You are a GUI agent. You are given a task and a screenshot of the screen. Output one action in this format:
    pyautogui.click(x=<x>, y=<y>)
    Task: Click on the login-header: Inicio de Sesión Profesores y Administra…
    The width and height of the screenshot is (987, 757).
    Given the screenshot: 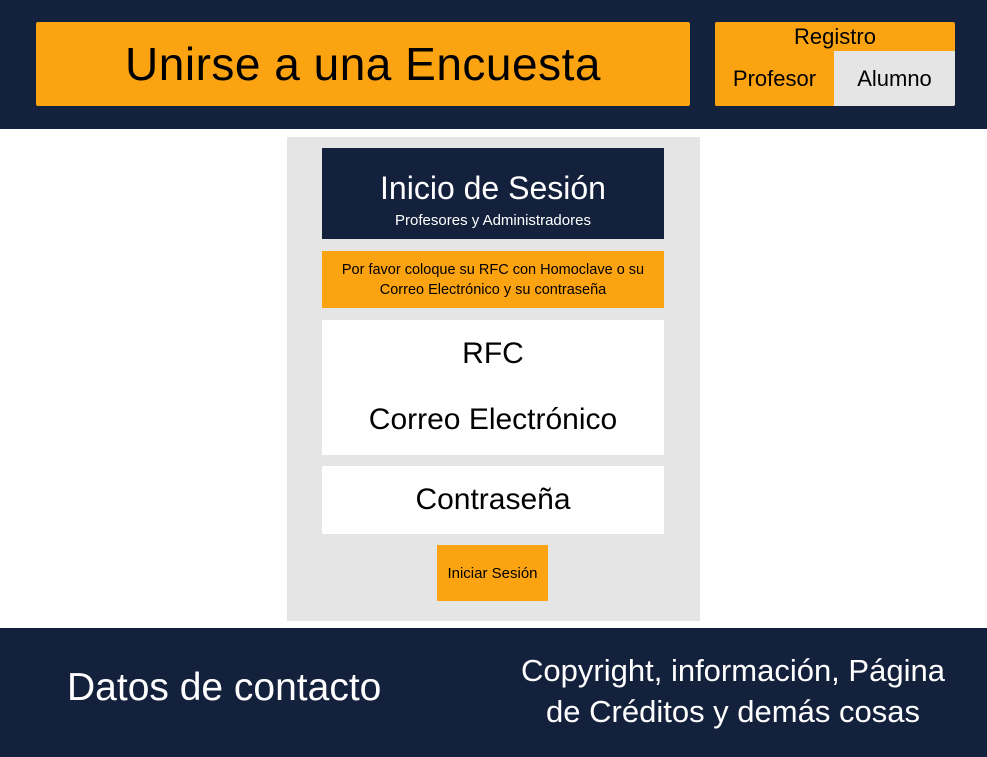 What is the action you would take?
    pyautogui.click(x=493, y=193)
    